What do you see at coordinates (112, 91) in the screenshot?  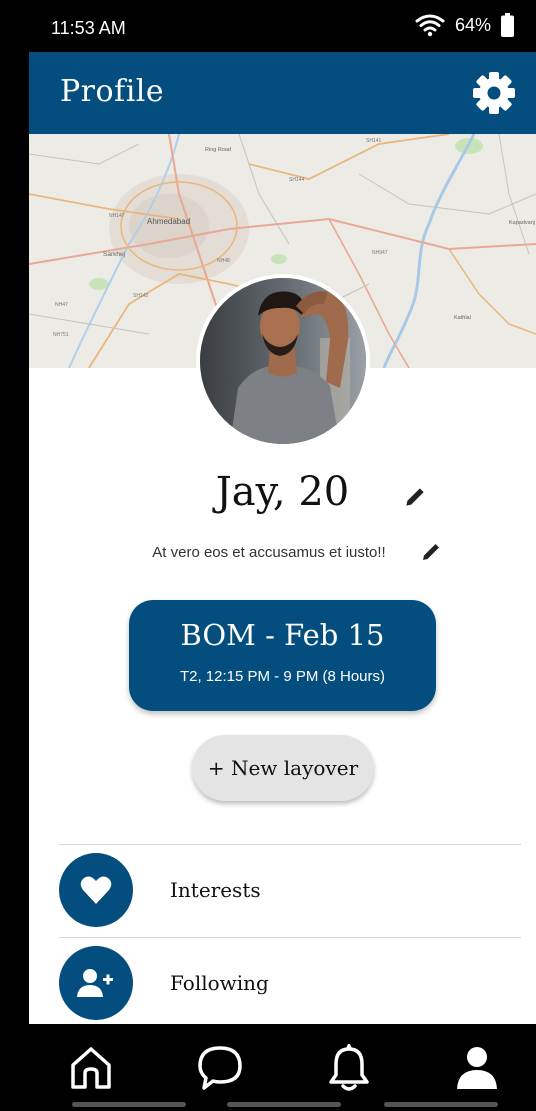 I see `page-title: Profile` at bounding box center [112, 91].